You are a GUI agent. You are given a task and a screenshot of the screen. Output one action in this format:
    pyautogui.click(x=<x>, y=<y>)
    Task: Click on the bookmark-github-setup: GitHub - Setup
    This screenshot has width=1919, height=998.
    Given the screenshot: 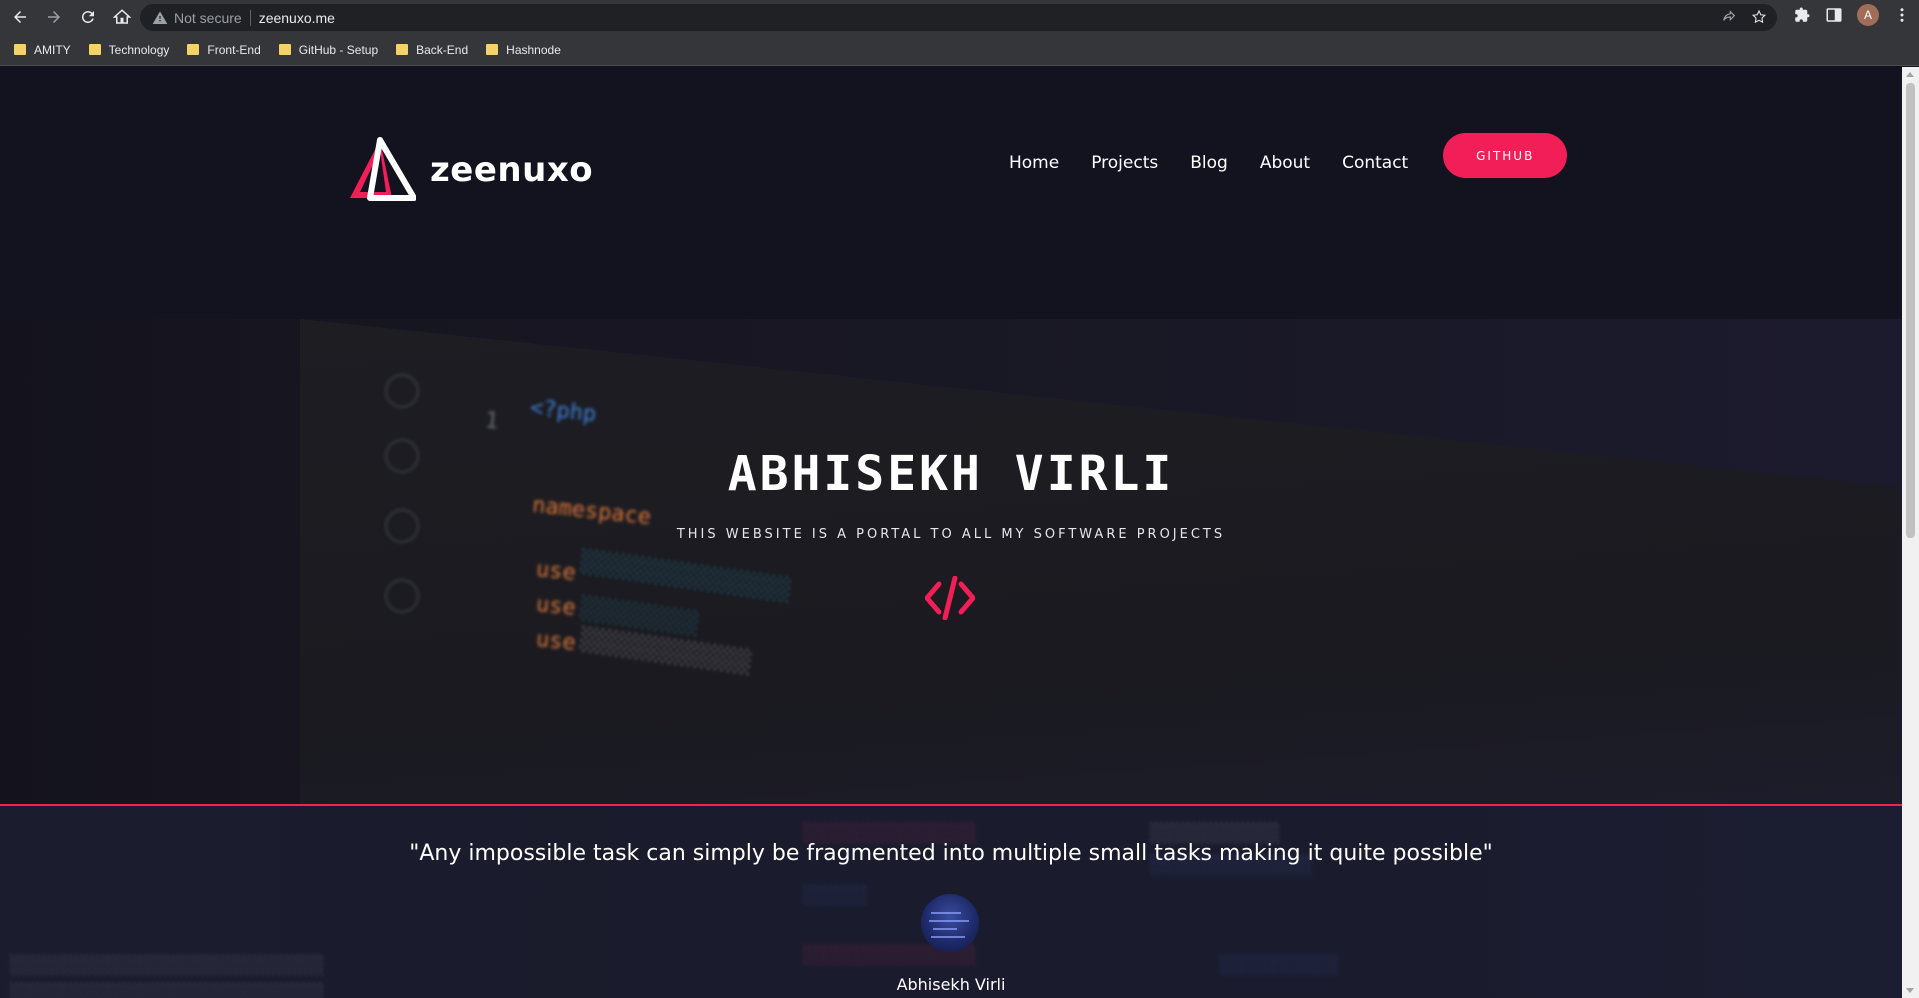 What is the action you would take?
    pyautogui.click(x=328, y=49)
    